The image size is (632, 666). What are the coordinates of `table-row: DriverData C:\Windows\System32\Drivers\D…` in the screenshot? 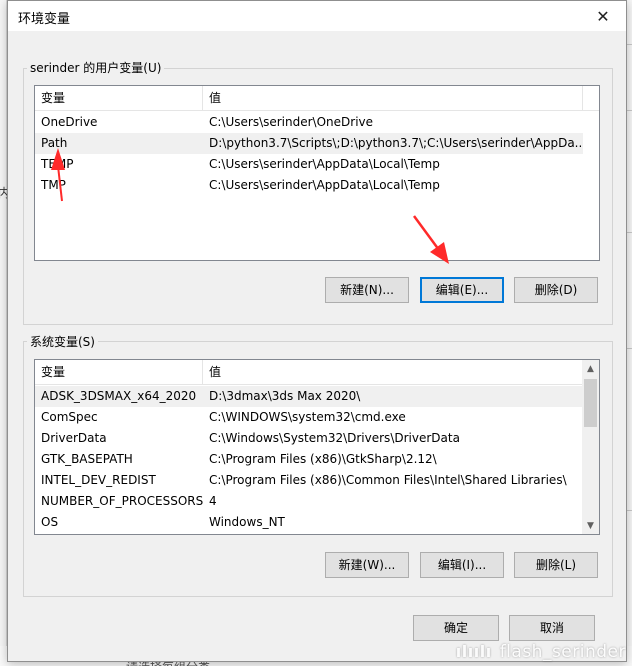 It's located at (308, 438).